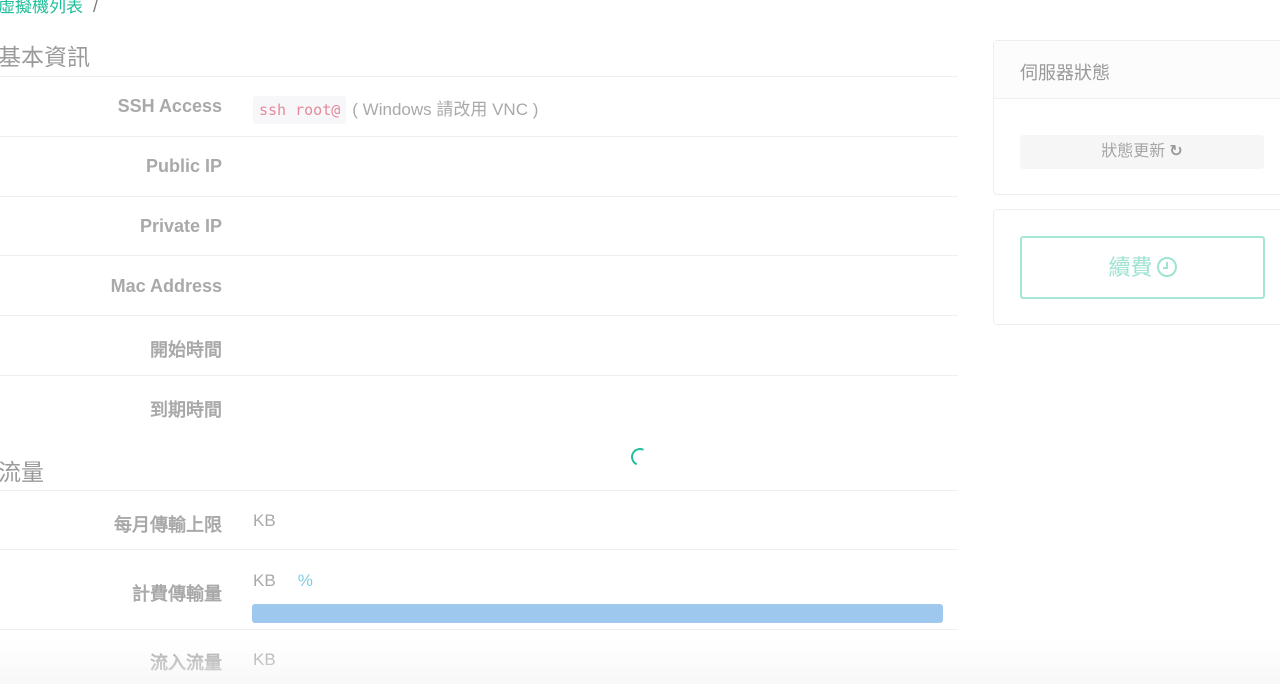  What do you see at coordinates (479, 520) in the screenshot?
I see `traffic-row-monthly-limit: 每月傳輸上限 KB` at bounding box center [479, 520].